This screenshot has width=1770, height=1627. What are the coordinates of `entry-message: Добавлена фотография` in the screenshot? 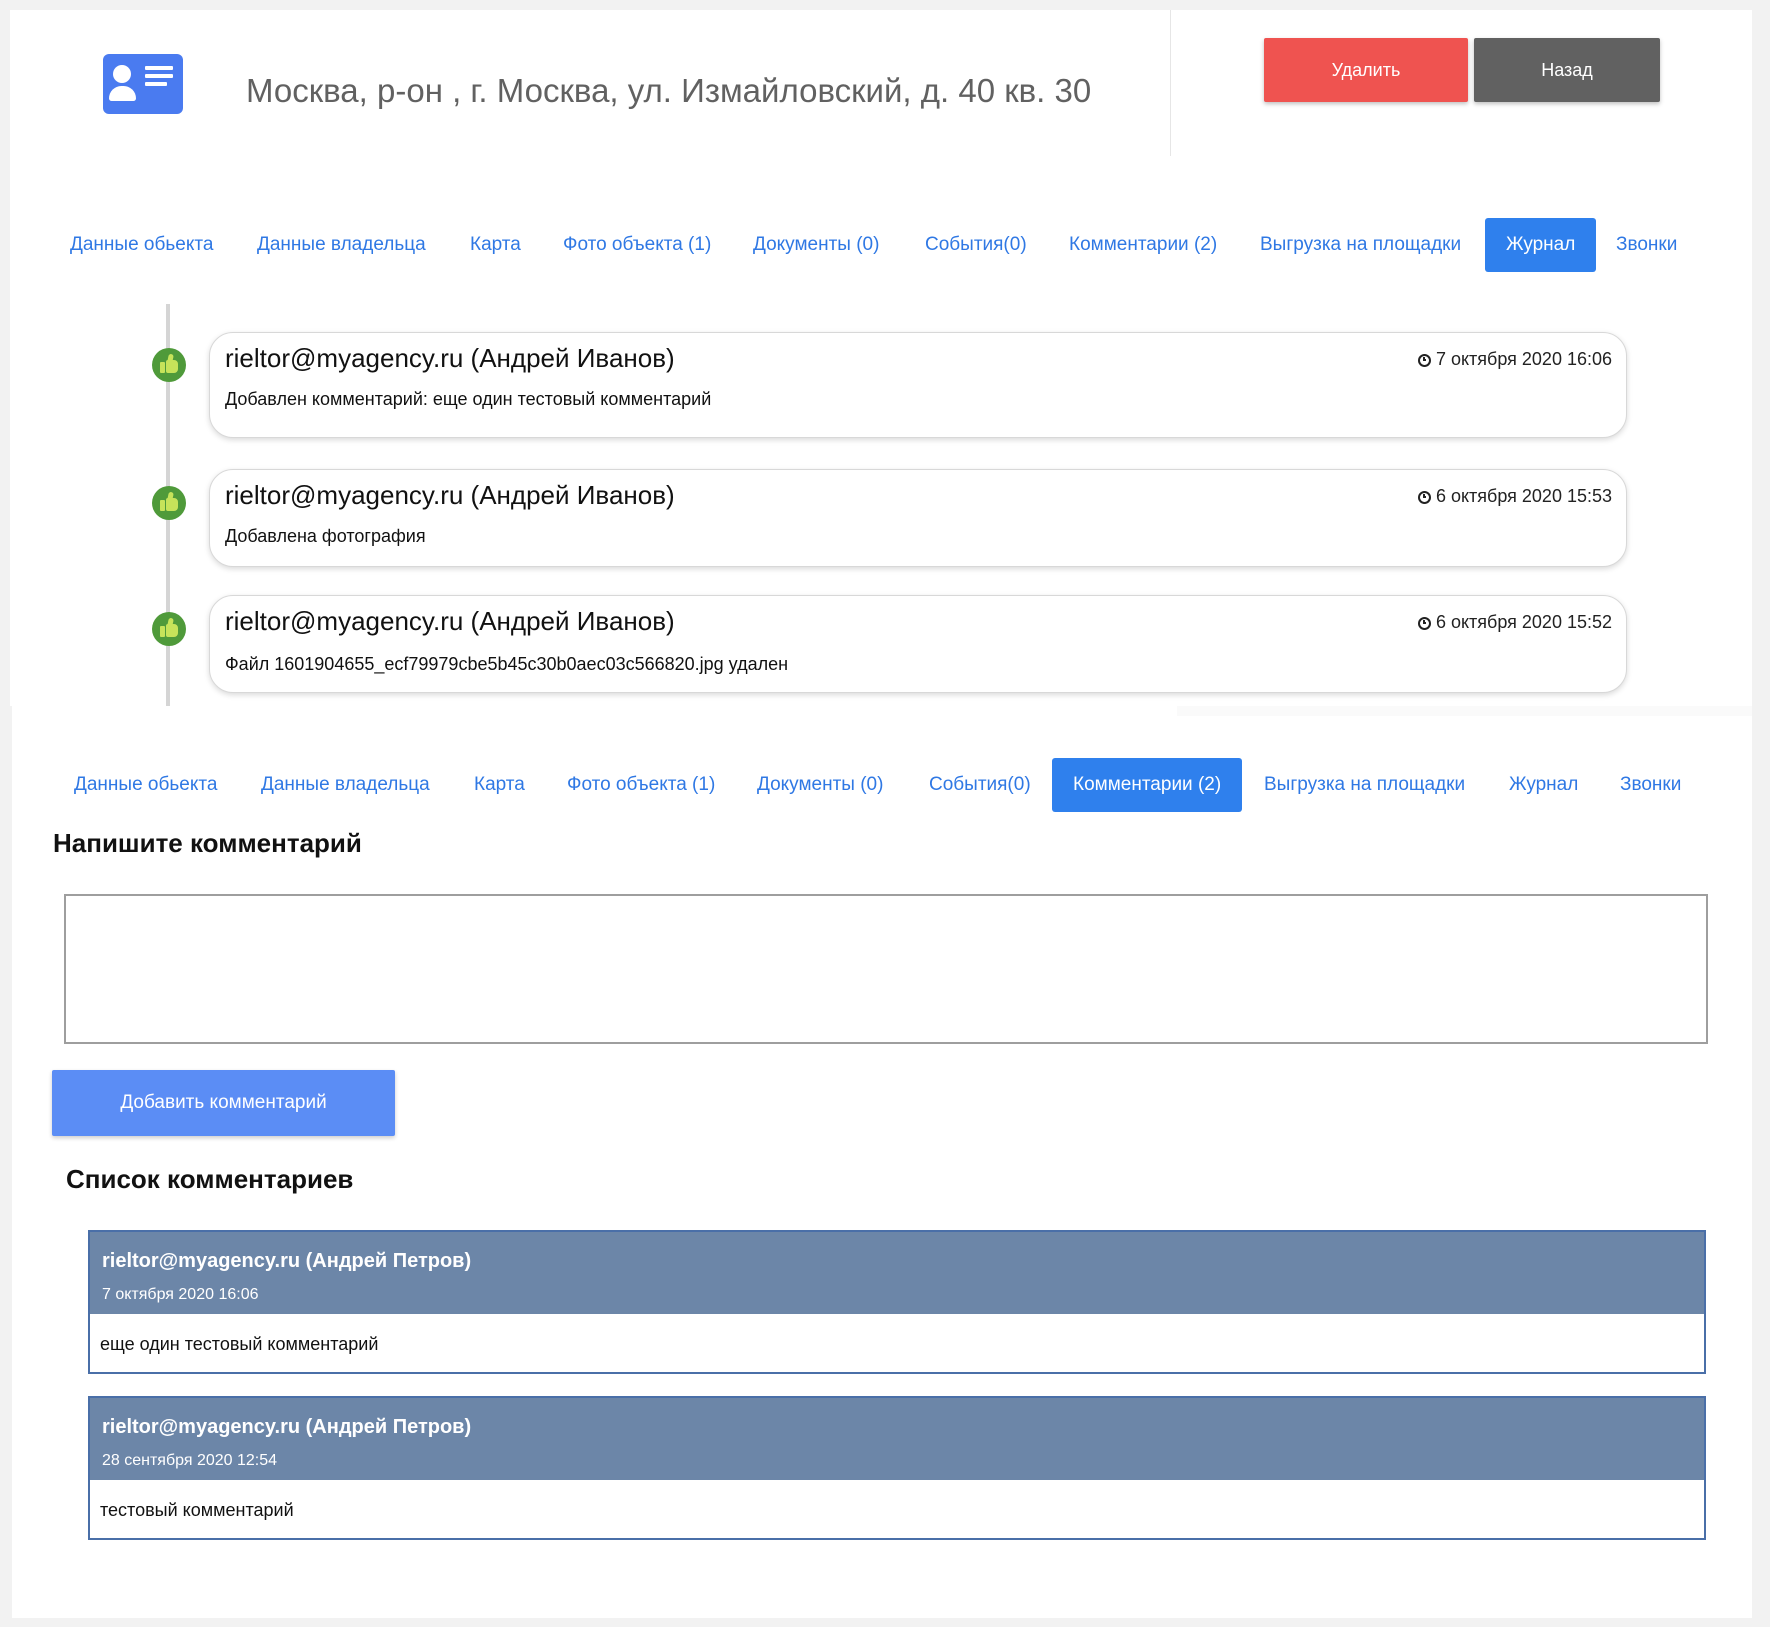 It's located at (325, 536).